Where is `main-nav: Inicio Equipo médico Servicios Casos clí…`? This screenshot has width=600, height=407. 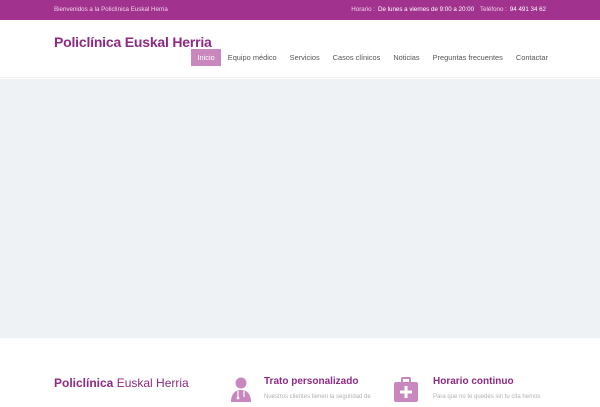
main-nav: Inicio Equipo médico Servicios Casos clí… is located at coordinates (372, 57).